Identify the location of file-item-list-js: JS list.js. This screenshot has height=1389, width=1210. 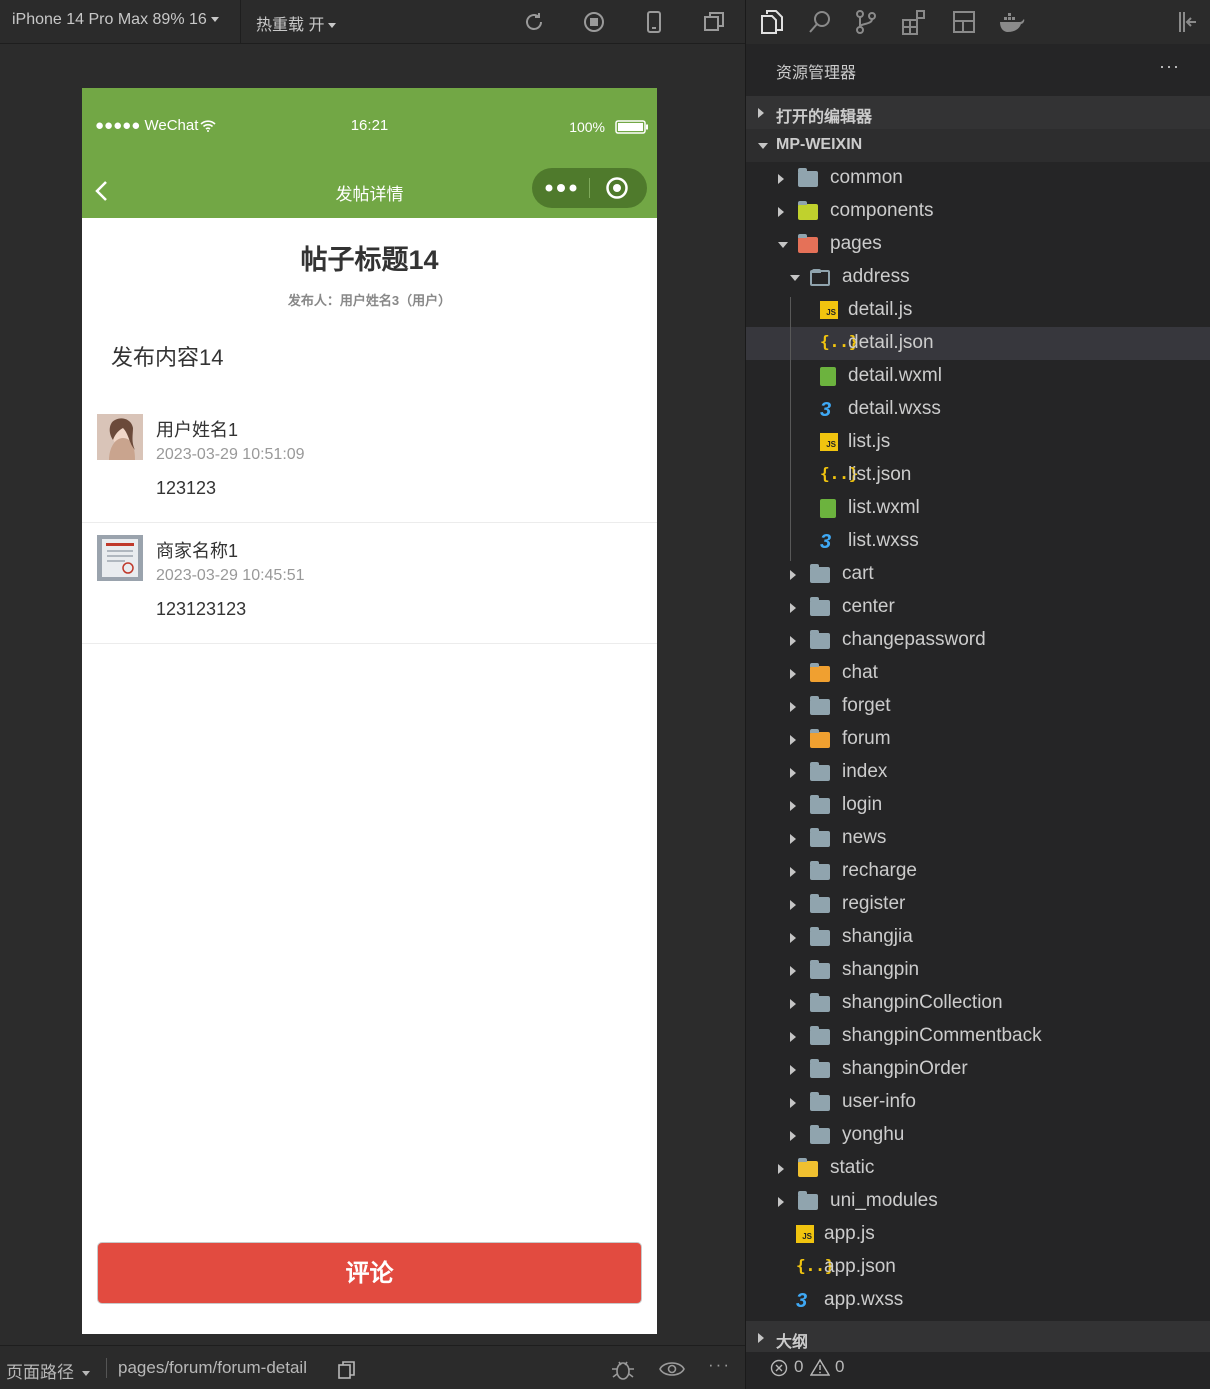
(978, 442).